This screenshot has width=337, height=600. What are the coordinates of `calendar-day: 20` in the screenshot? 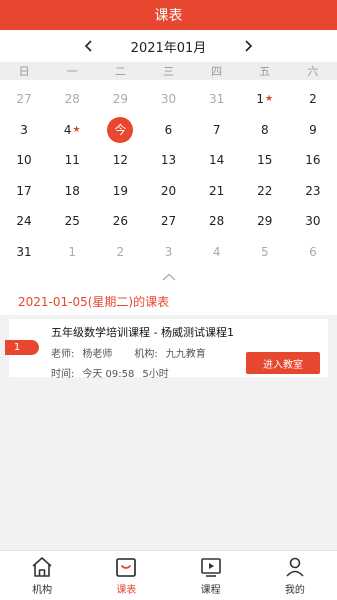 It's located at (168, 191).